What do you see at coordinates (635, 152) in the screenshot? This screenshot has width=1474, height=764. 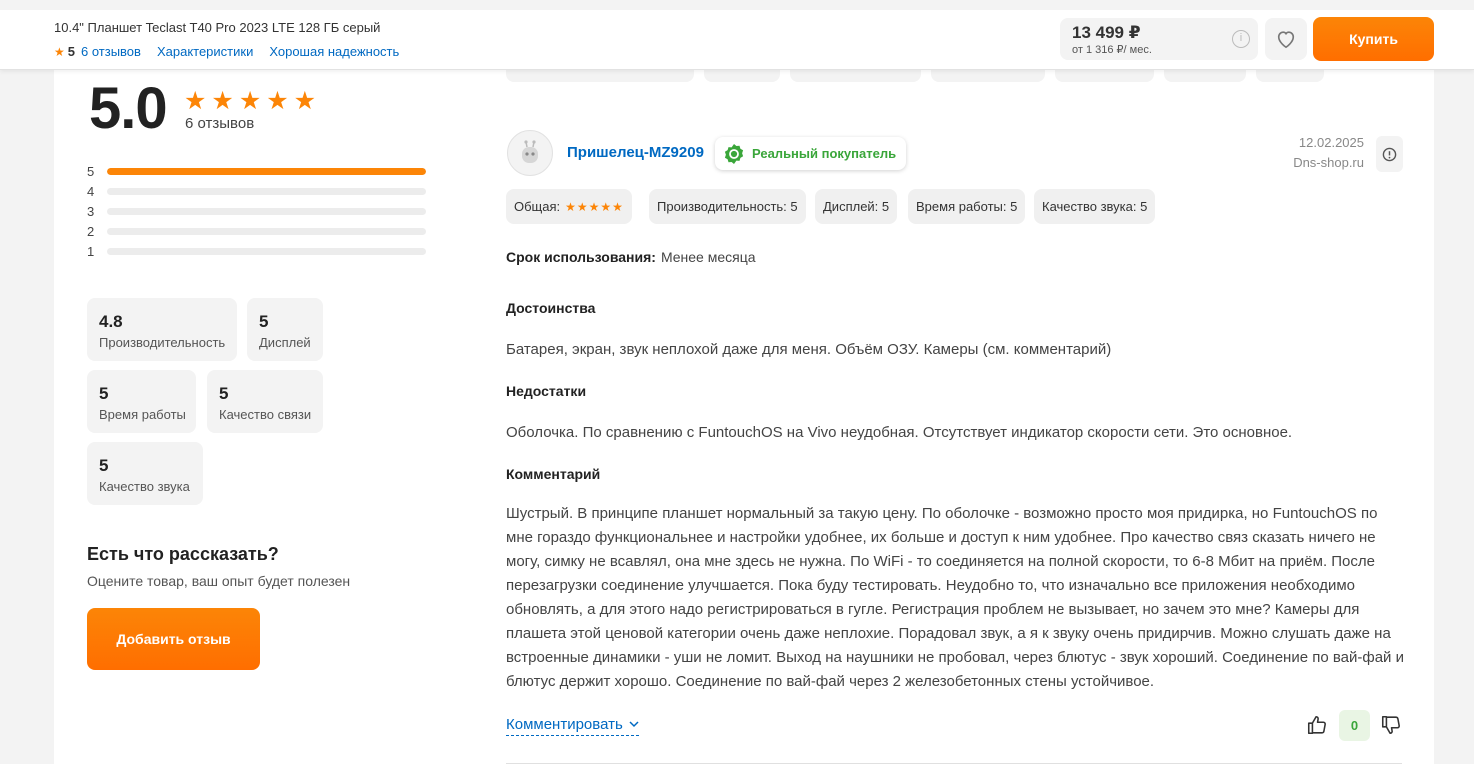 I see `review-author: Пришелец-MZ9209` at bounding box center [635, 152].